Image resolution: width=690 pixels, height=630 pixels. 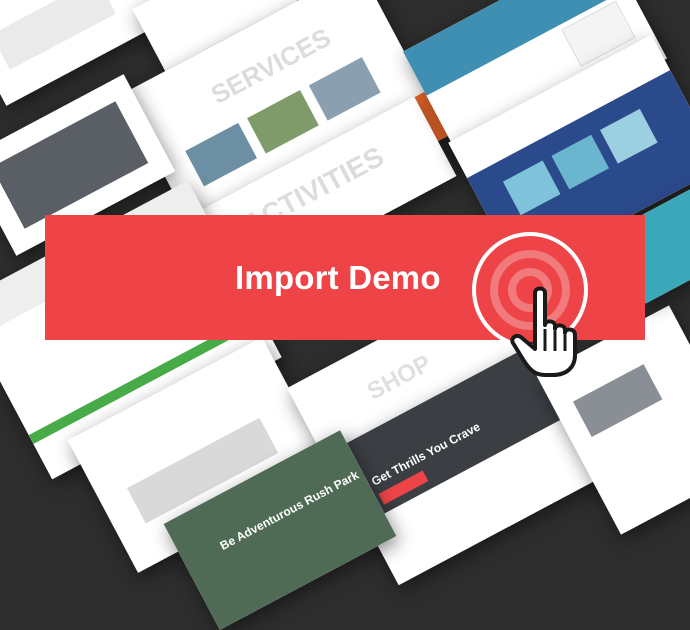 What do you see at coordinates (545, 332) in the screenshot?
I see `hand-pointer-icon` at bounding box center [545, 332].